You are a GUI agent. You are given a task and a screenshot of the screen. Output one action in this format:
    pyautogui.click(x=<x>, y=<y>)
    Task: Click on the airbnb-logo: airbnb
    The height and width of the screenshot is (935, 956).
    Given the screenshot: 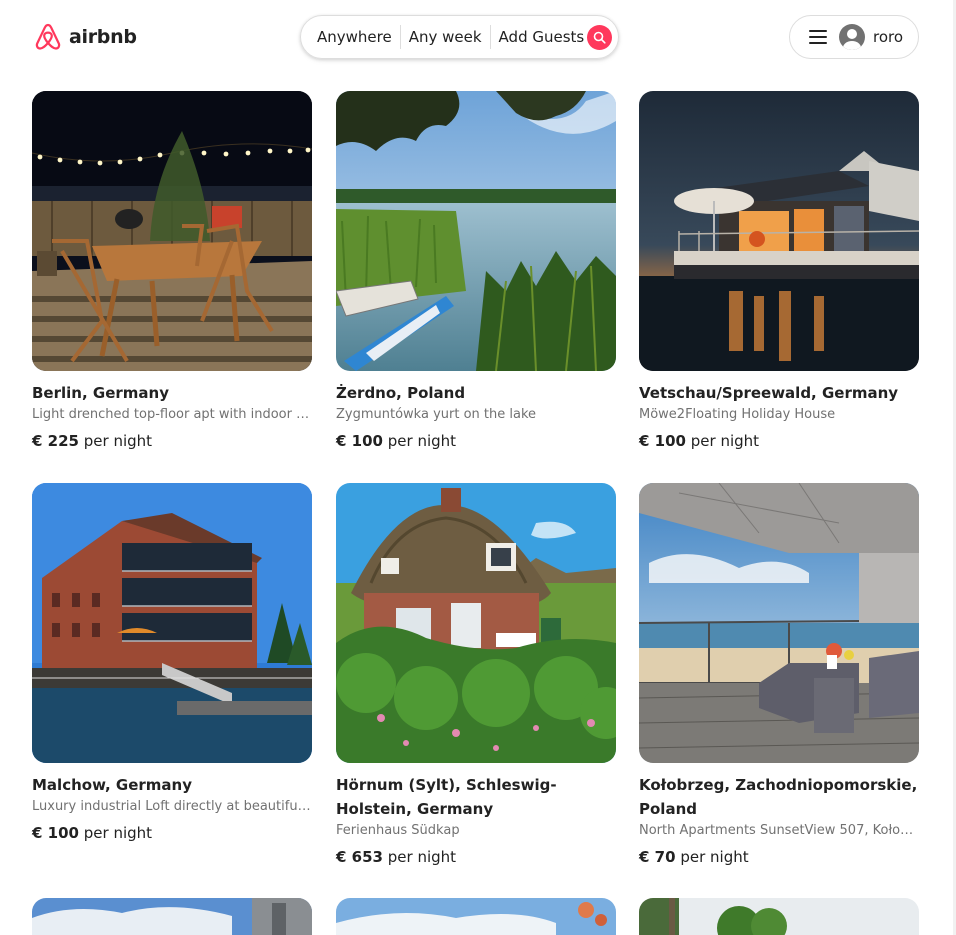 What is the action you would take?
    pyautogui.click(x=85, y=37)
    